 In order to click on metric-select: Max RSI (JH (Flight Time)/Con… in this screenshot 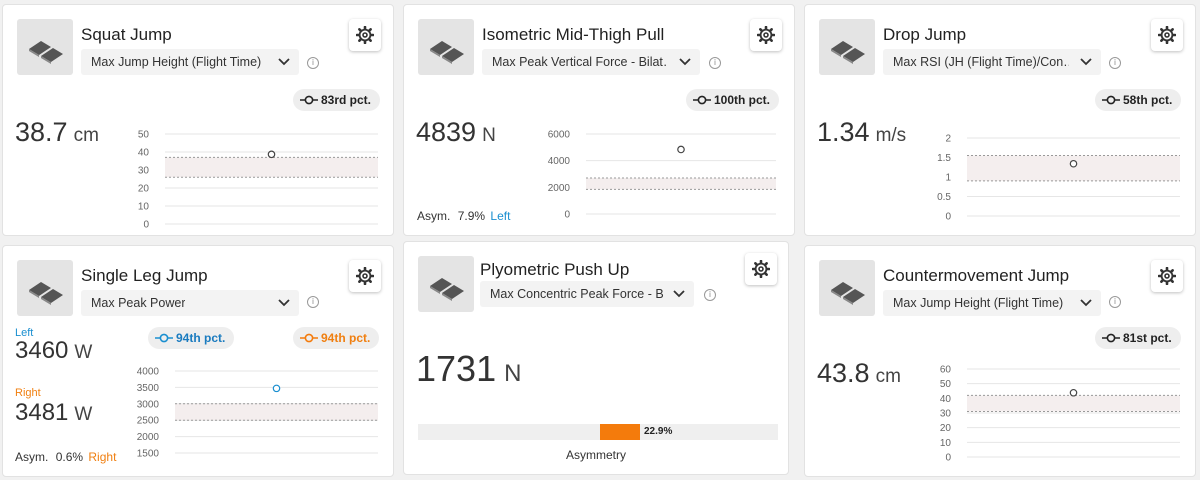, I will do `click(992, 62)`.